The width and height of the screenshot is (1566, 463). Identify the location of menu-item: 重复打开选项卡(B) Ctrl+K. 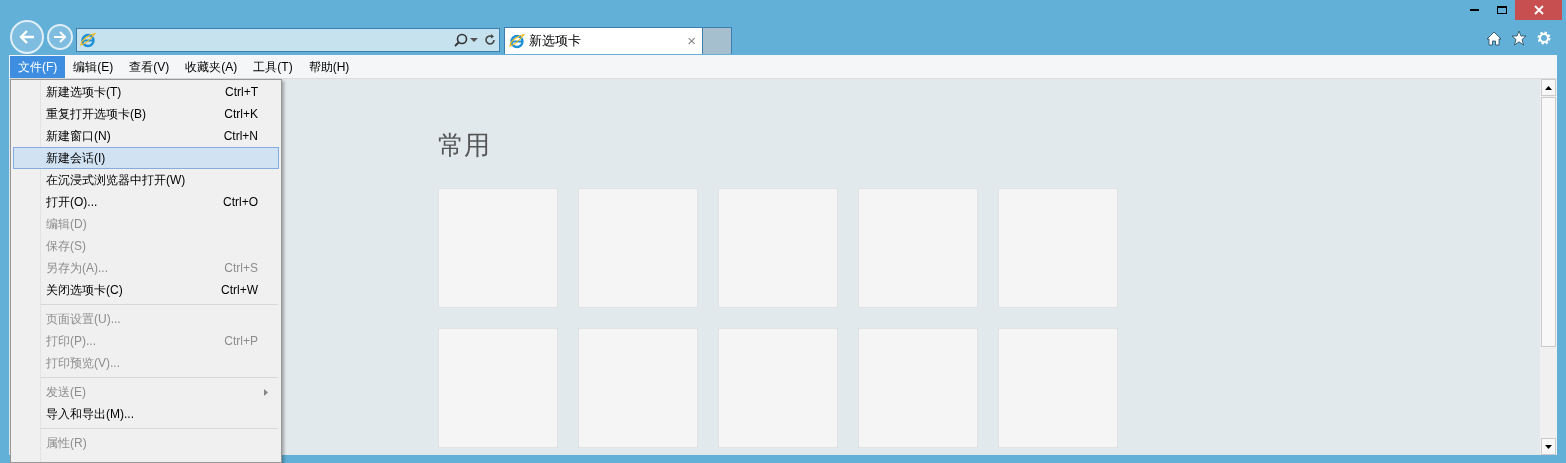
(146, 114).